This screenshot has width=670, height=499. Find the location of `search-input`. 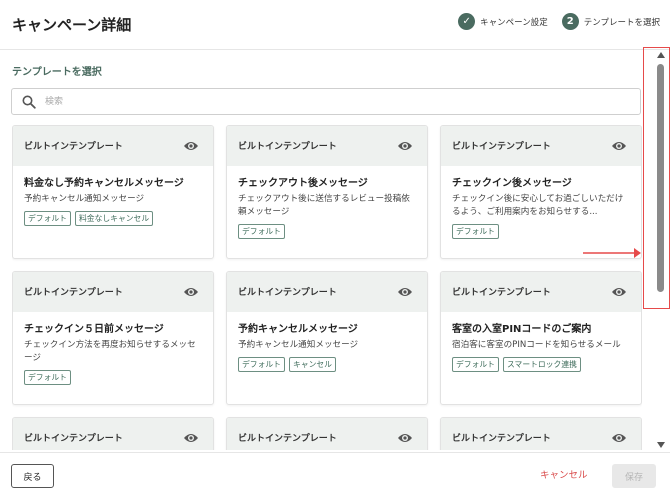

search-input is located at coordinates (335, 102).